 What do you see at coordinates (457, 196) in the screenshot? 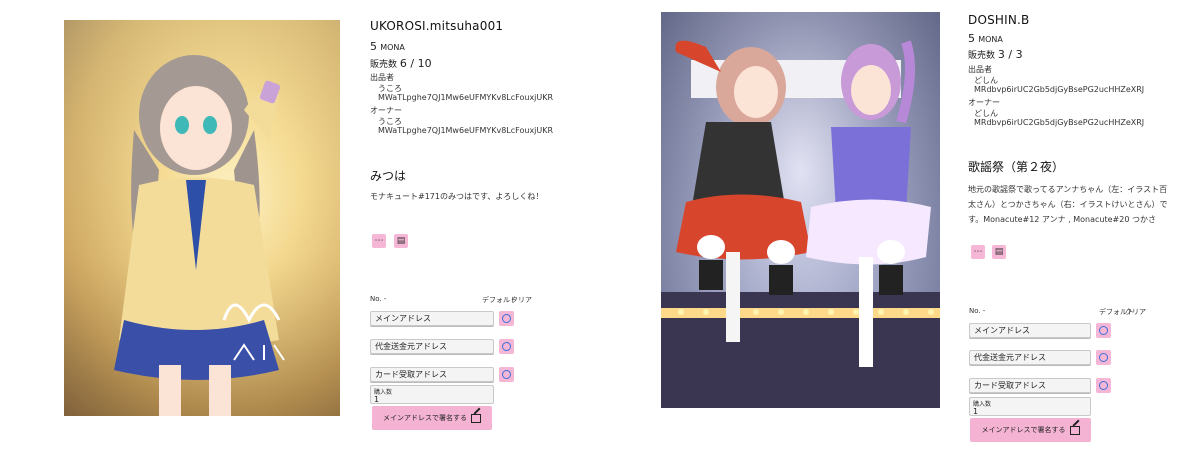
I see `card-description: モナキュート#171のみつはです、よろしくね！` at bounding box center [457, 196].